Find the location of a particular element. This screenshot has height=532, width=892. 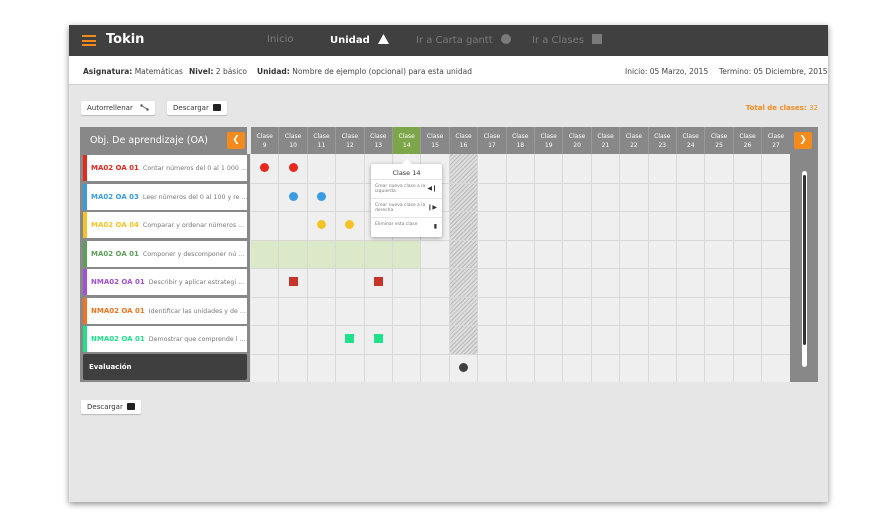

scrollbar-thumb is located at coordinates (804, 260).